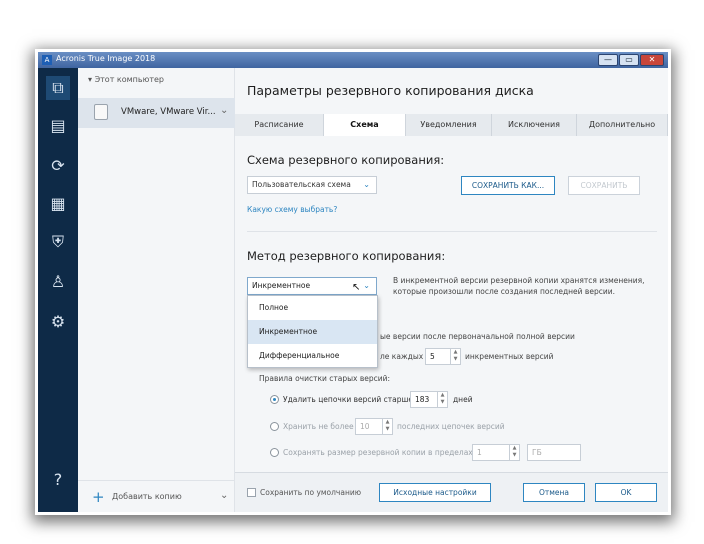 This screenshot has width=704, height=544. What do you see at coordinates (58, 126) in the screenshot?
I see `archive-icon: ▤` at bounding box center [58, 126].